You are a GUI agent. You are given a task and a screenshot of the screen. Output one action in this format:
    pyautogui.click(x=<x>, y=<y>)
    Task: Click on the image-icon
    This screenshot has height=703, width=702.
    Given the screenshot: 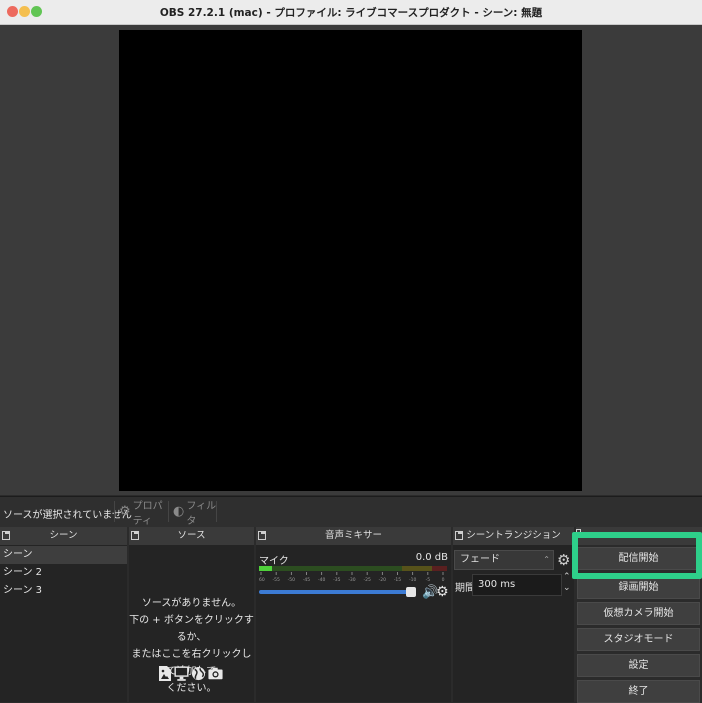 What is the action you would take?
    pyautogui.click(x=164, y=673)
    